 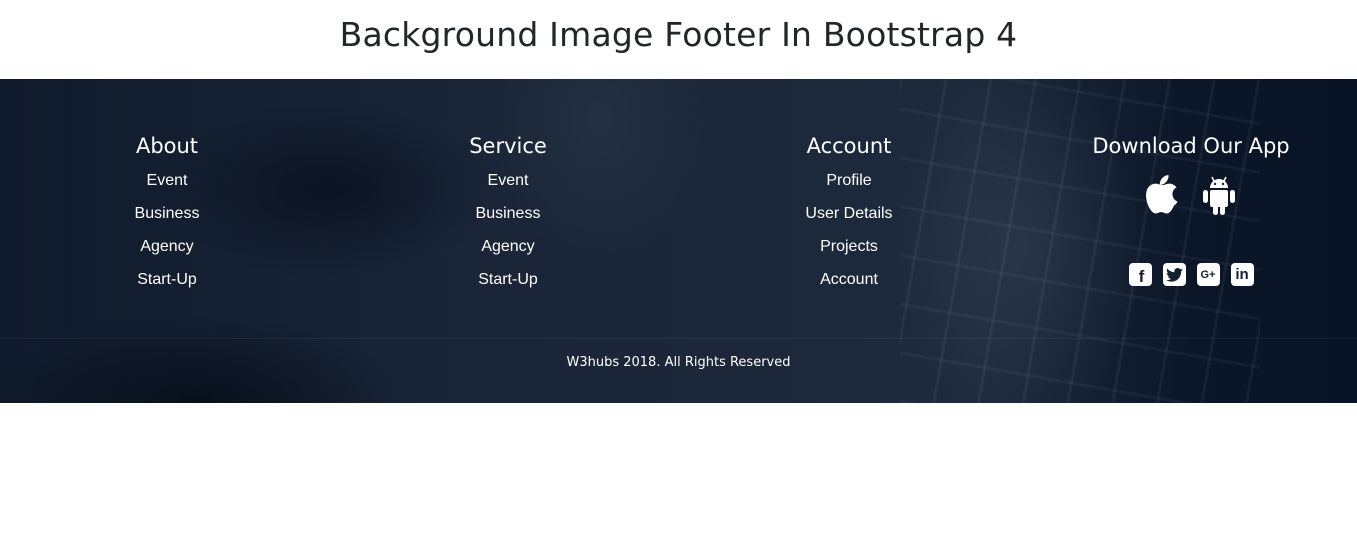 I want to click on footer-column-service: Service Event Business Agency Start-Up, so click(x=508, y=212).